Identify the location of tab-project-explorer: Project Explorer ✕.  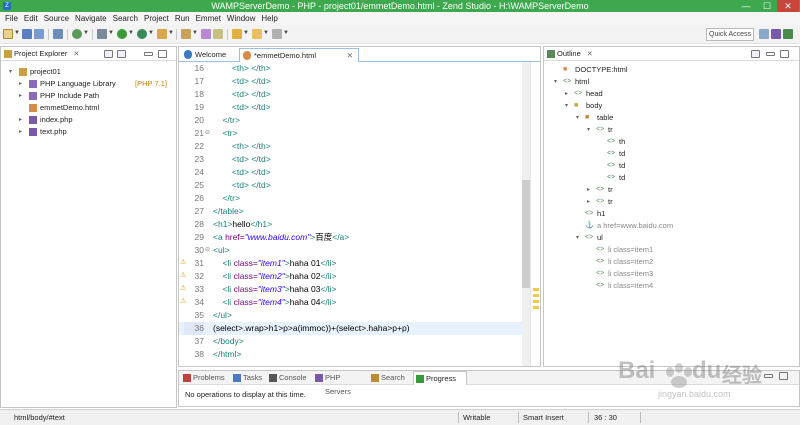
(40, 54).